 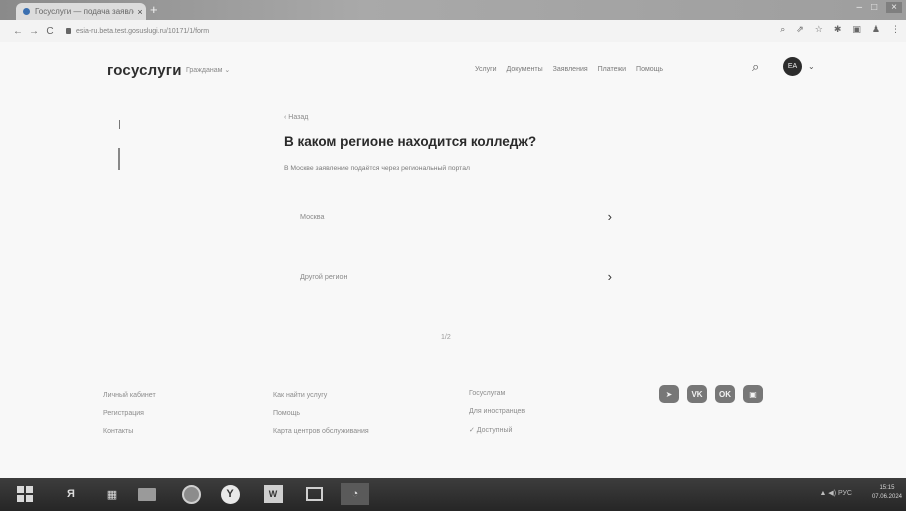 I want to click on role-selector: Гражданам ⌄, so click(x=208, y=70).